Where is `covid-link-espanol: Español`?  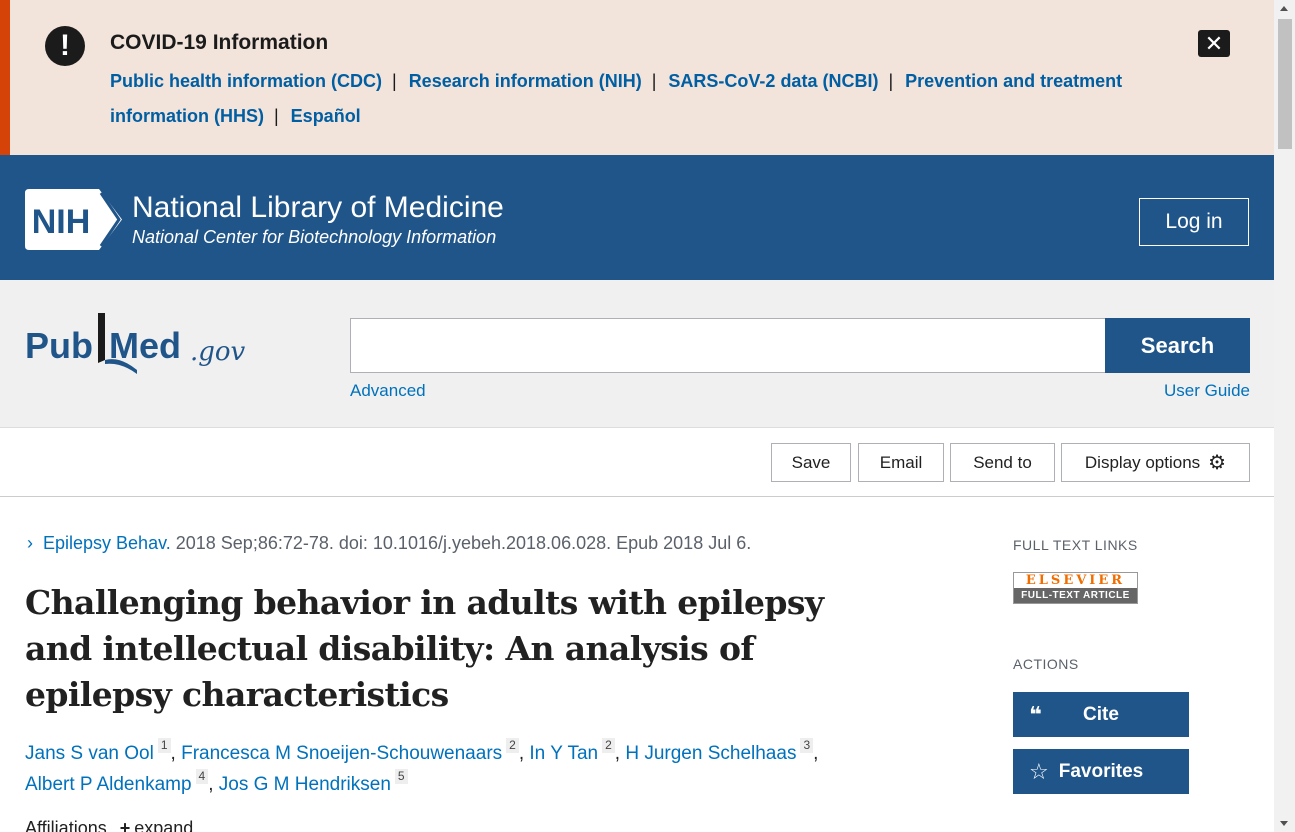
covid-link-espanol: Español is located at coordinates (326, 116).